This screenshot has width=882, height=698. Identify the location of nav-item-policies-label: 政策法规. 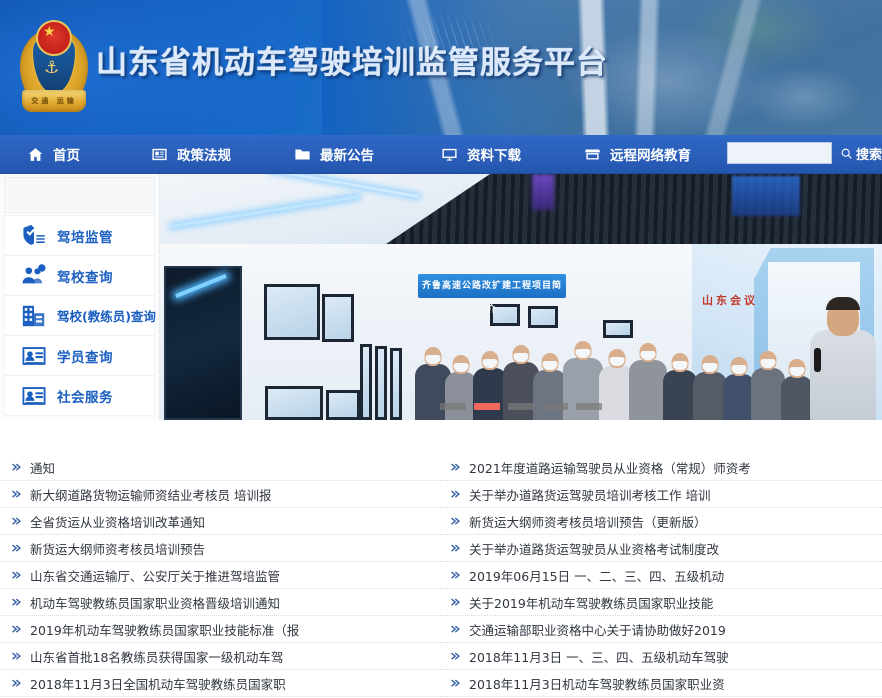
(204, 156).